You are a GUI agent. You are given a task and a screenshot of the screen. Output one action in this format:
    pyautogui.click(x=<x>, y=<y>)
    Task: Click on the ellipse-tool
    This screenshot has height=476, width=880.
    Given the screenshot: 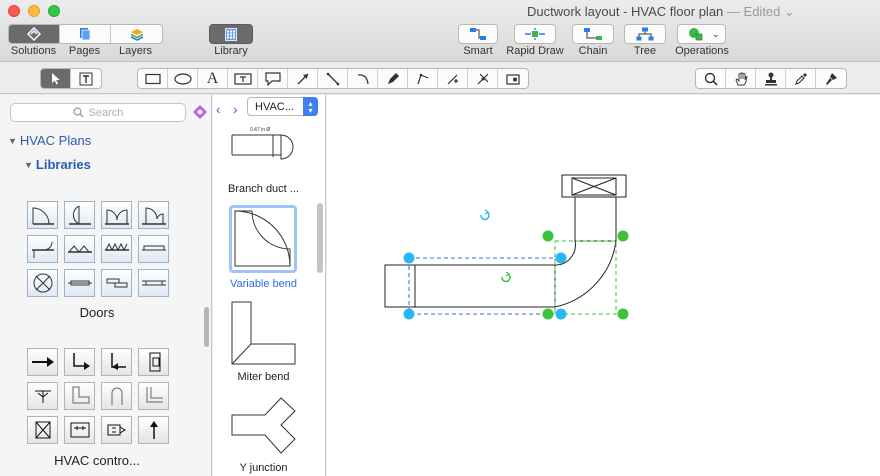 What is the action you would take?
    pyautogui.click(x=183, y=78)
    